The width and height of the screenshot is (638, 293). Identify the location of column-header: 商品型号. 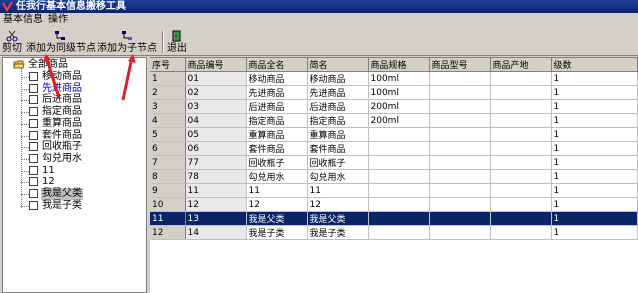
(460, 65).